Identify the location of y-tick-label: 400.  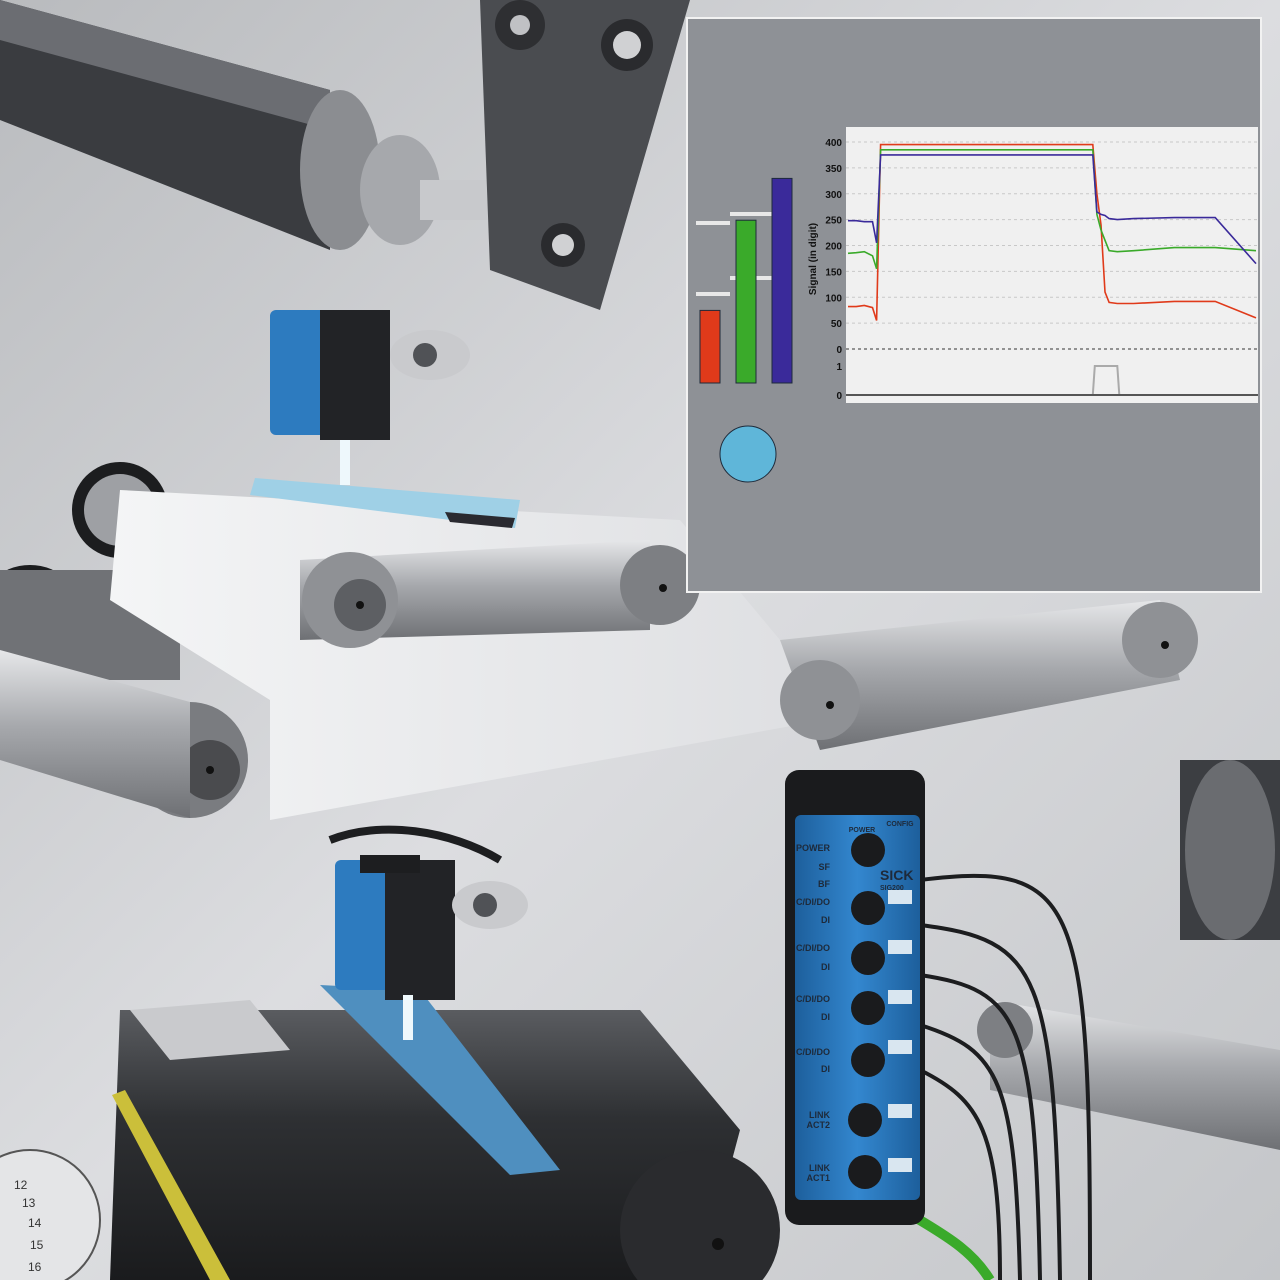
(833, 143).